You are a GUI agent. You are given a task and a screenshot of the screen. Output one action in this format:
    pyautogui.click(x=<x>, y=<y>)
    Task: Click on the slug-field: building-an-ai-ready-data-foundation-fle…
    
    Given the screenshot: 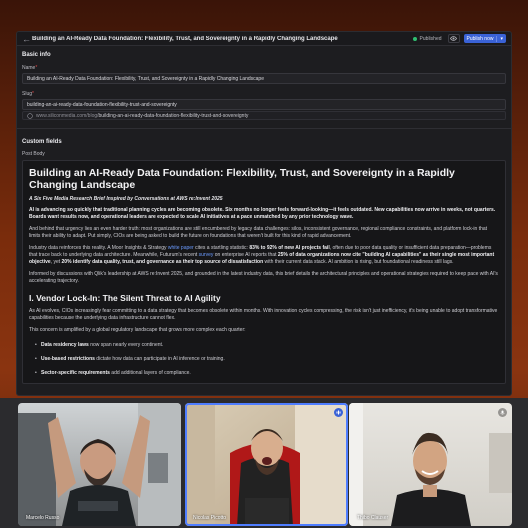 What is the action you would take?
    pyautogui.click(x=264, y=104)
    